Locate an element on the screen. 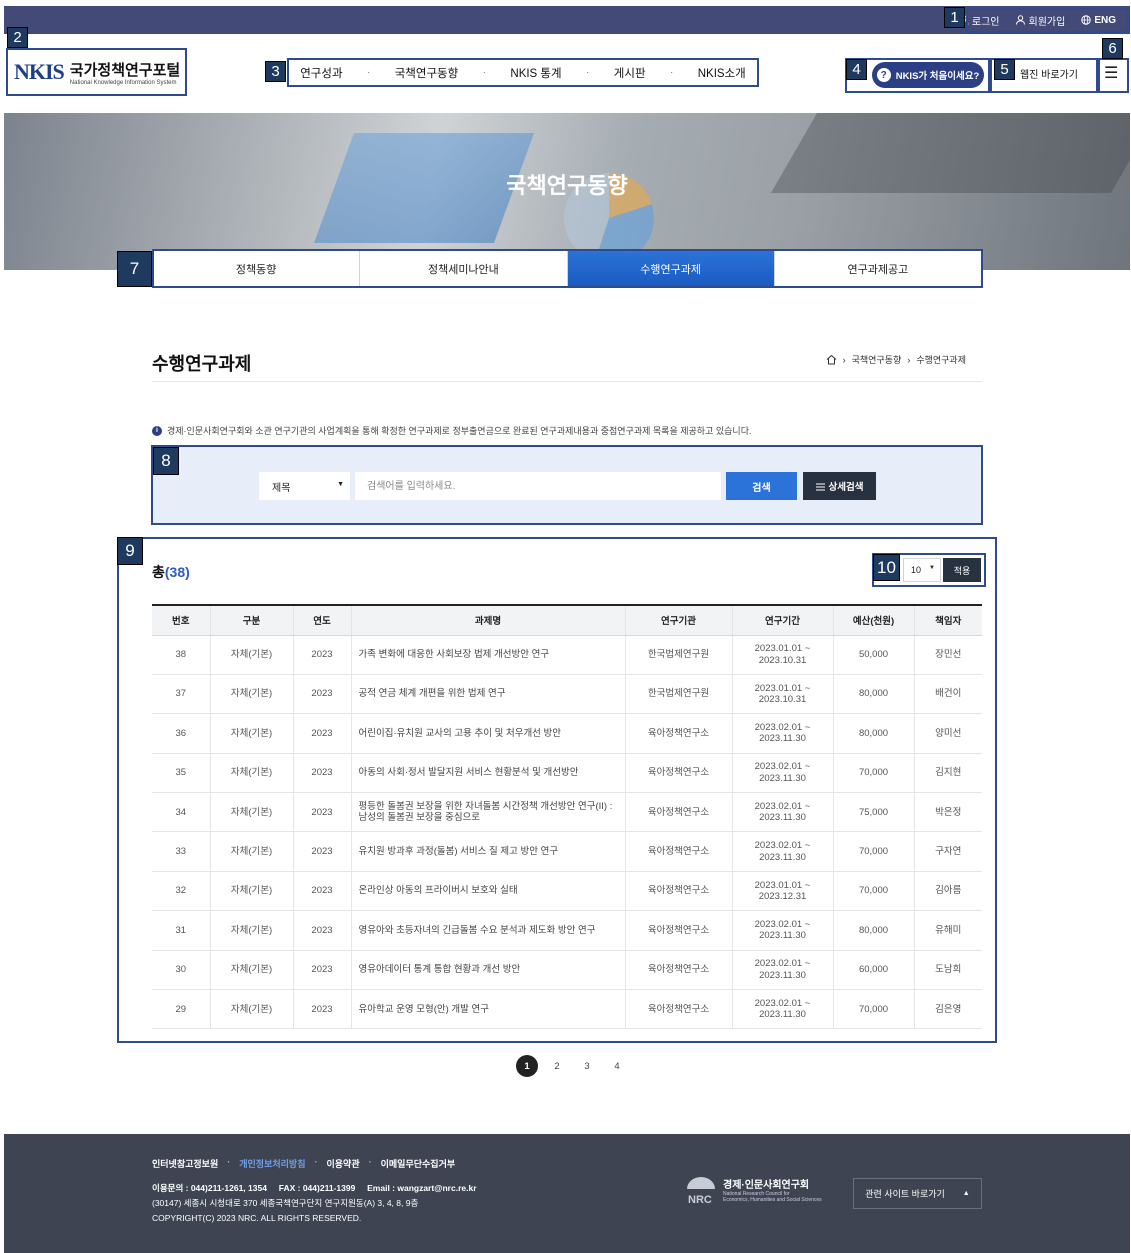 Image resolution: width=1131 pixels, height=1253 pixels. page-link: 1 is located at coordinates (527, 1066).